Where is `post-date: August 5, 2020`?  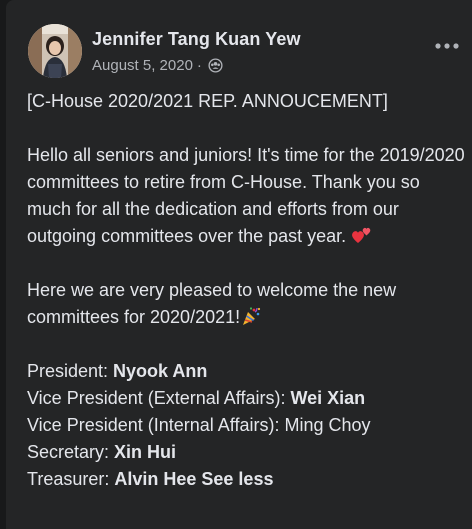
post-date: August 5, 2020 is located at coordinates (142, 65).